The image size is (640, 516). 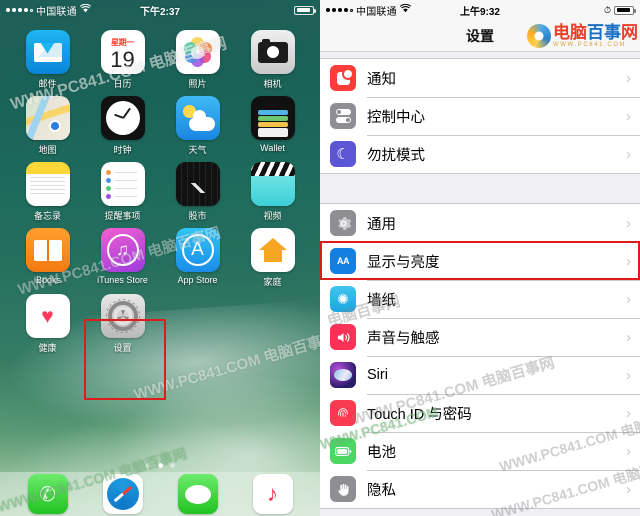 I want to click on app-row: 地图 时钟 天气 Wallet, so click(x=160, y=123).